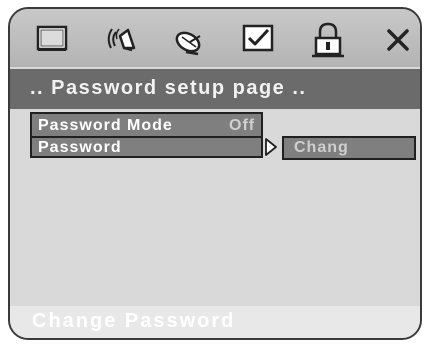  What do you see at coordinates (271, 147) in the screenshot?
I see `submenu-arrow-icon` at bounding box center [271, 147].